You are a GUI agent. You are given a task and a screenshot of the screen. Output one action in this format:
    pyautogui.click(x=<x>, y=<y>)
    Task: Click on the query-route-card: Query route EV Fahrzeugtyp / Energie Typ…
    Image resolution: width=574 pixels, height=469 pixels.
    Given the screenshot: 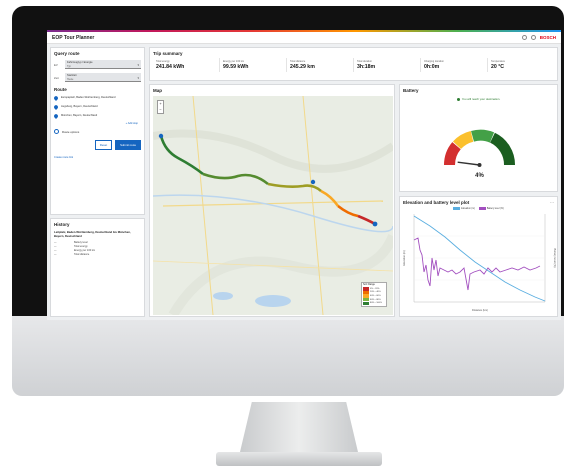 What is the action you would take?
    pyautogui.click(x=97, y=131)
    